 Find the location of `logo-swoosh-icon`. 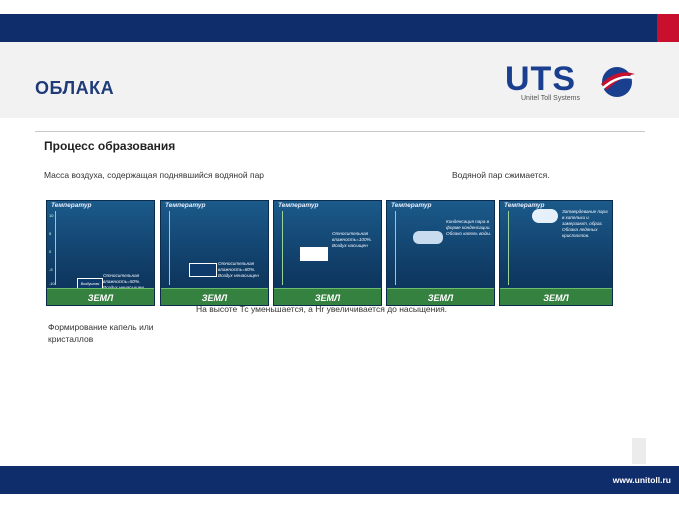

logo-swoosh-icon is located at coordinates (618, 82).